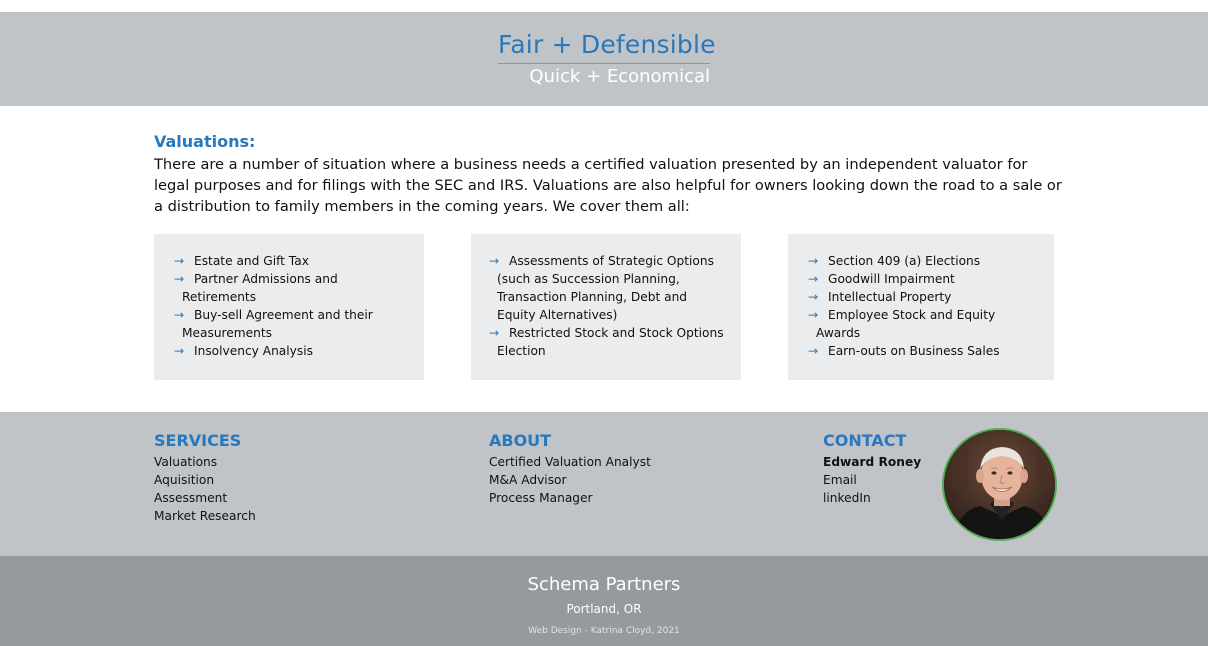  I want to click on list-item: → Section 409 (a) Elections, so click(894, 261).